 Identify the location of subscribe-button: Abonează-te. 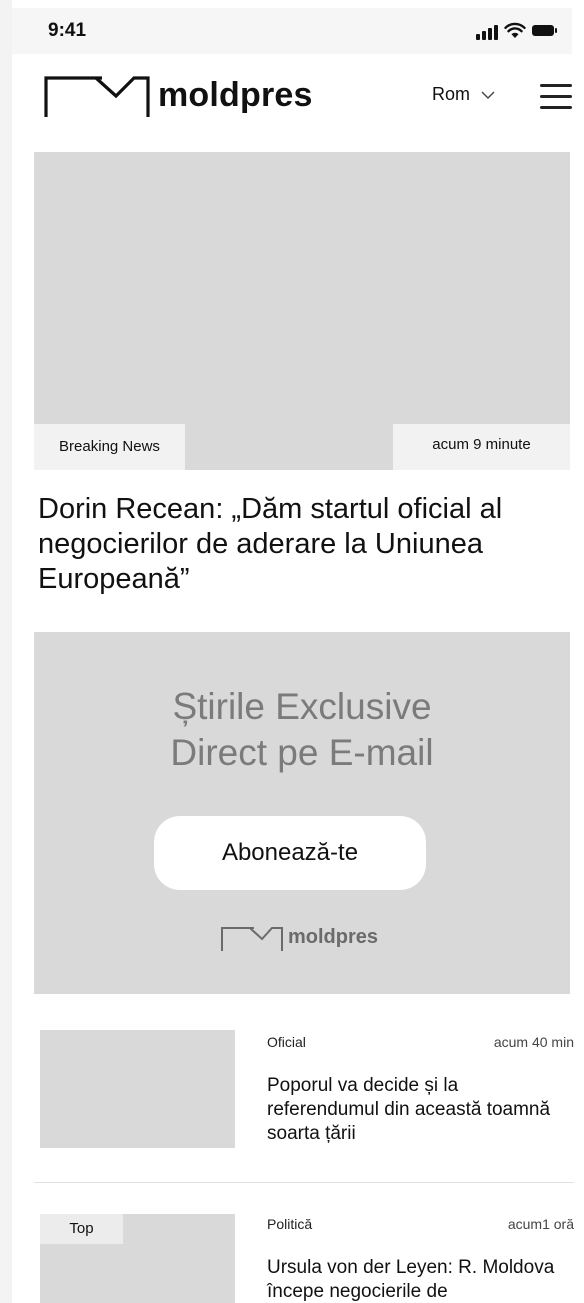
(290, 853).